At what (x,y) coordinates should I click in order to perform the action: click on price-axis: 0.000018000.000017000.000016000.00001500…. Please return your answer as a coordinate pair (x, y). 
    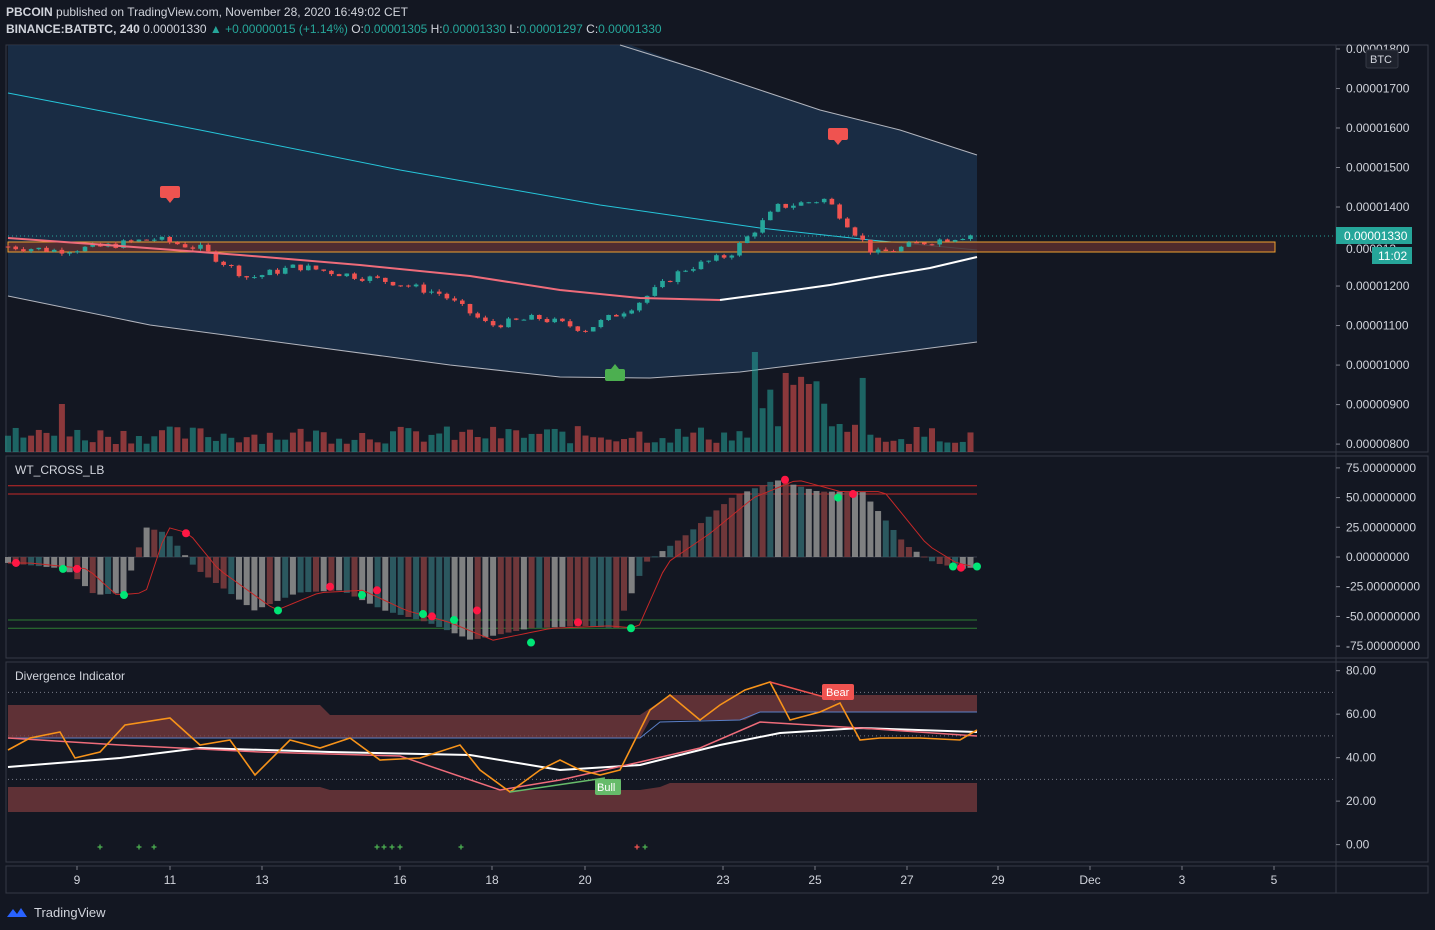
    Looking at the image, I should click on (1374, 246).